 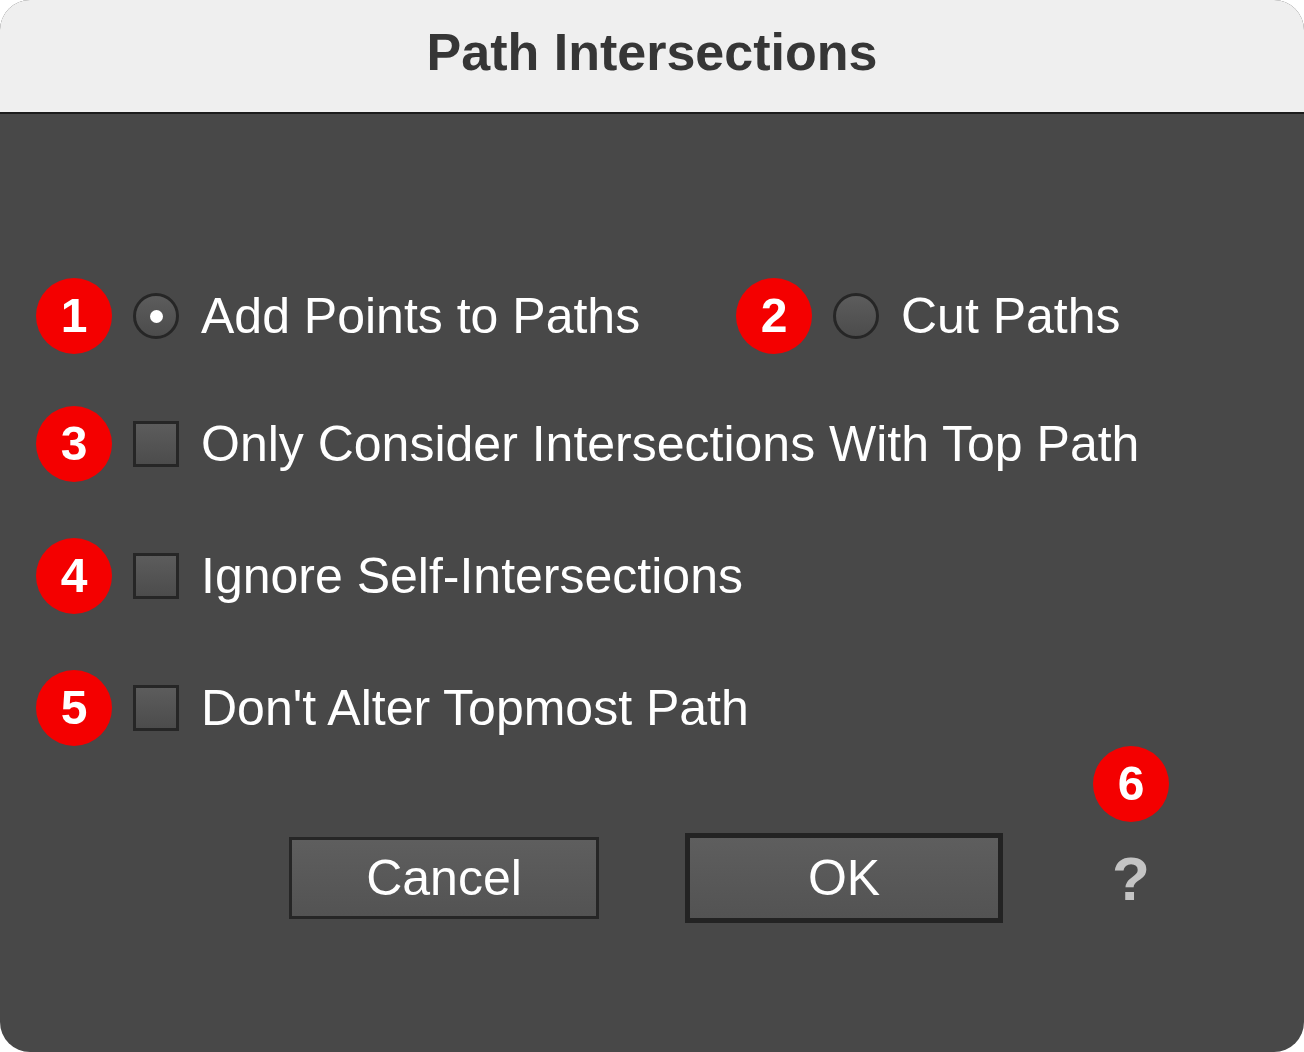 What do you see at coordinates (74, 316) in the screenshot?
I see `callout-badge: 1` at bounding box center [74, 316].